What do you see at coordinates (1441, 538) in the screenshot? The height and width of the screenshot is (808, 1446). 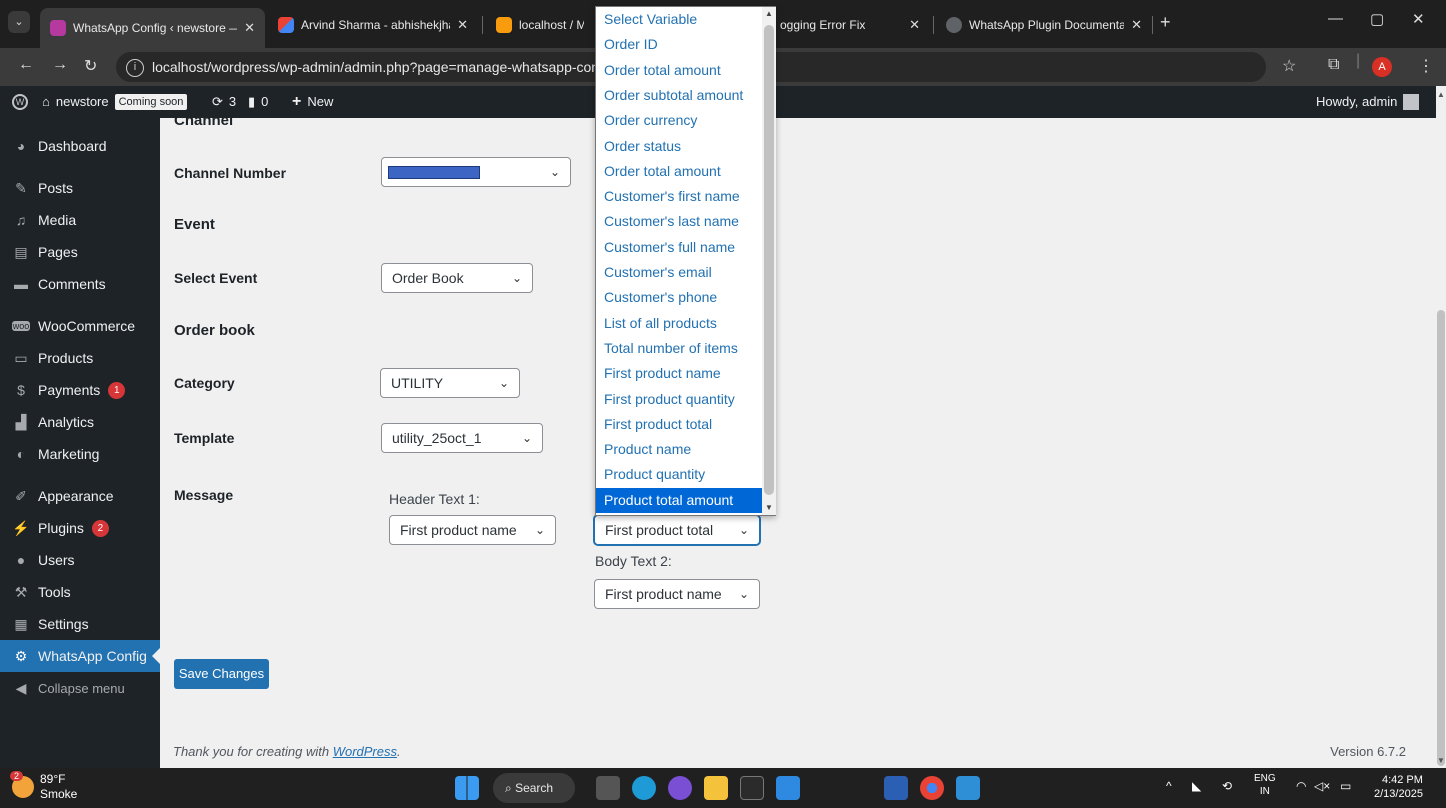 I see `scrollbar-thumb` at bounding box center [1441, 538].